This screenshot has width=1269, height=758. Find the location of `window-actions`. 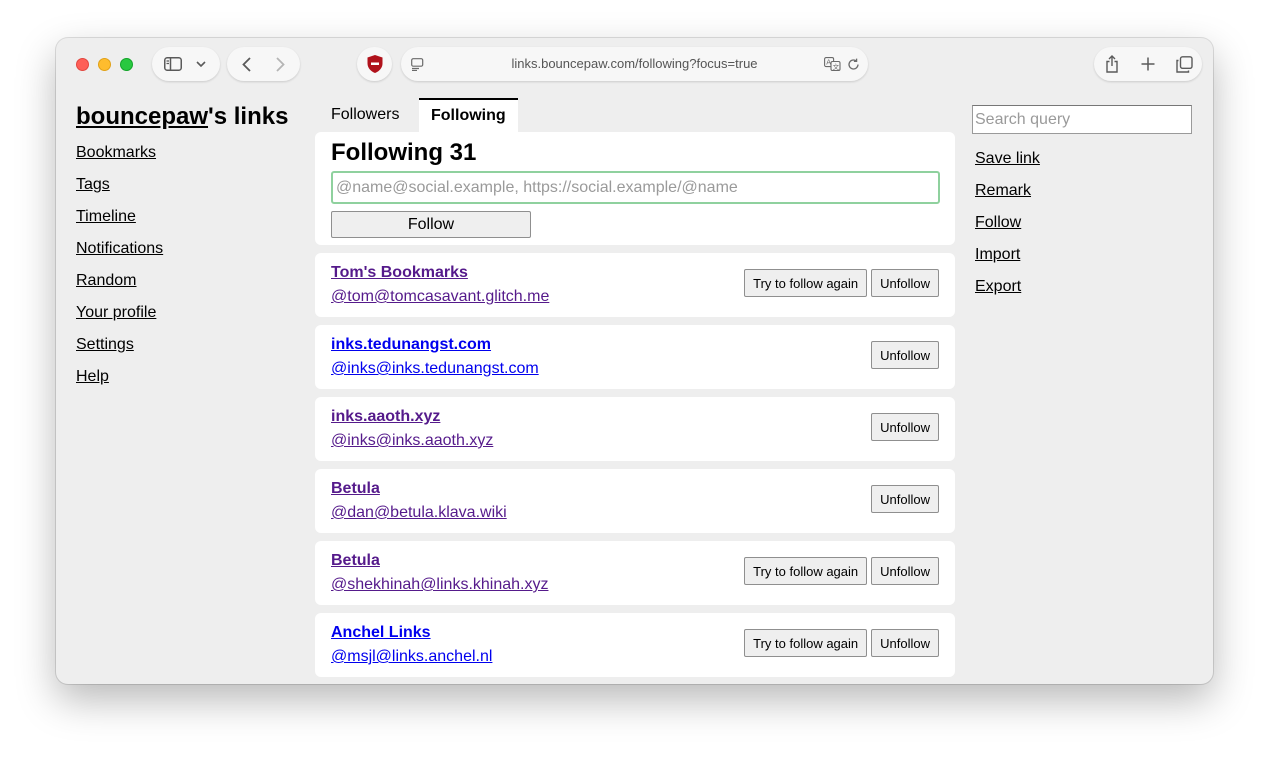

window-actions is located at coordinates (1148, 64).